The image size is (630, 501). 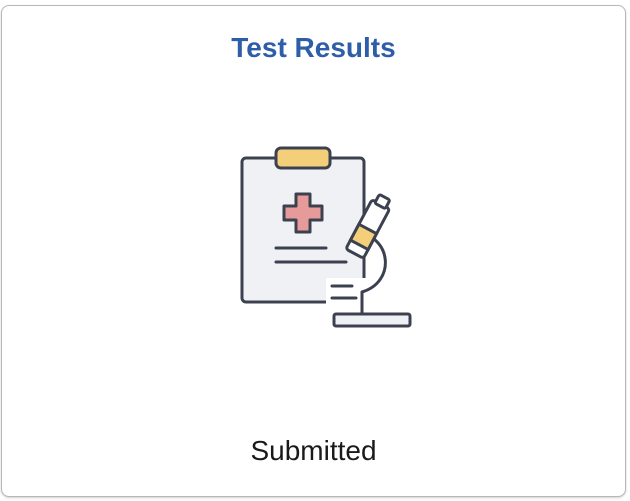 What do you see at coordinates (313, 47) in the screenshot?
I see `tile-title: Test Results` at bounding box center [313, 47].